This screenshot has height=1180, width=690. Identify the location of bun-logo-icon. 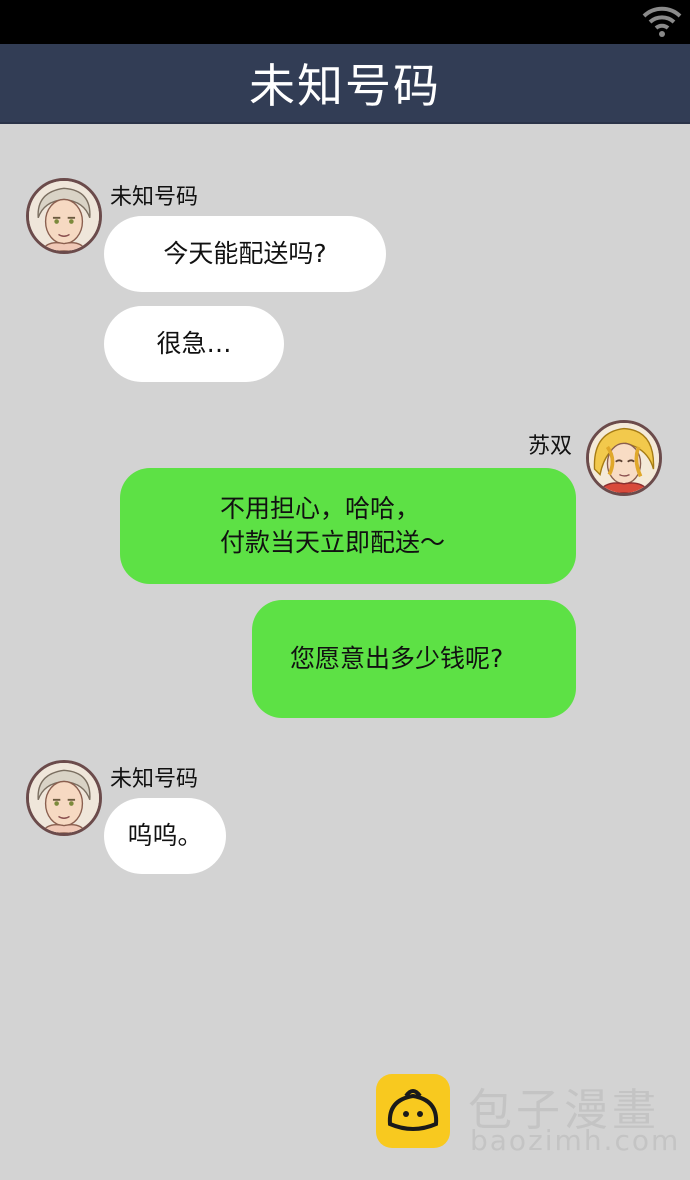
(413, 1111).